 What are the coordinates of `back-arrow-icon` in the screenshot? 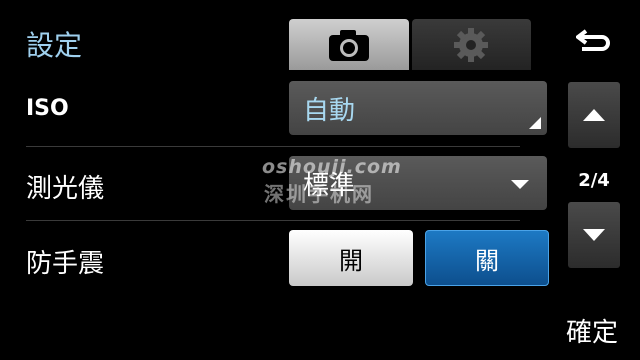 It's located at (593, 40).